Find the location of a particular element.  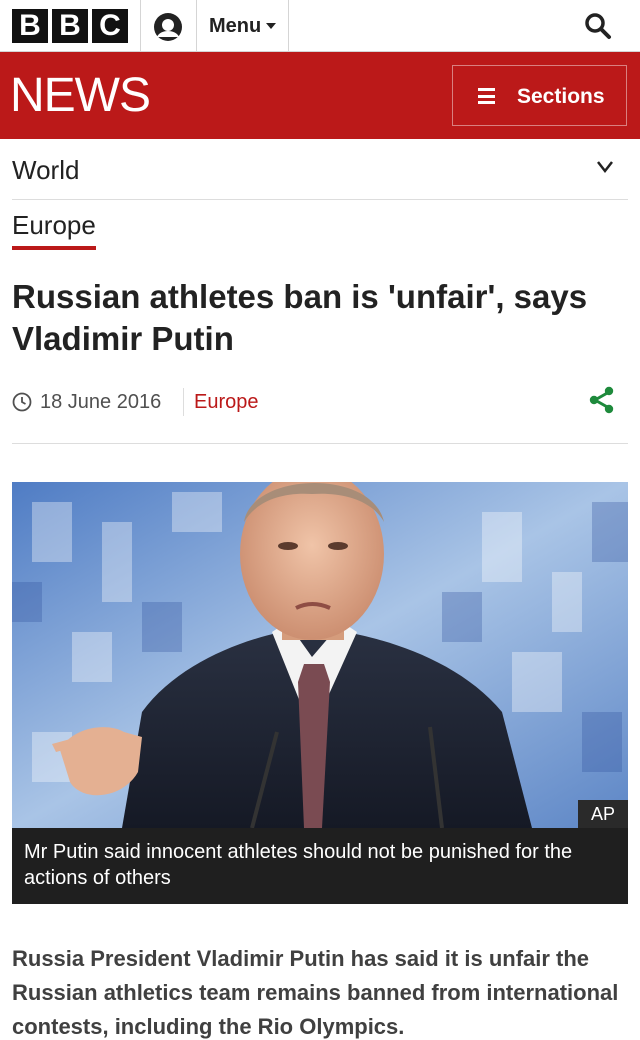

hamburger-icon is located at coordinates (486, 96).